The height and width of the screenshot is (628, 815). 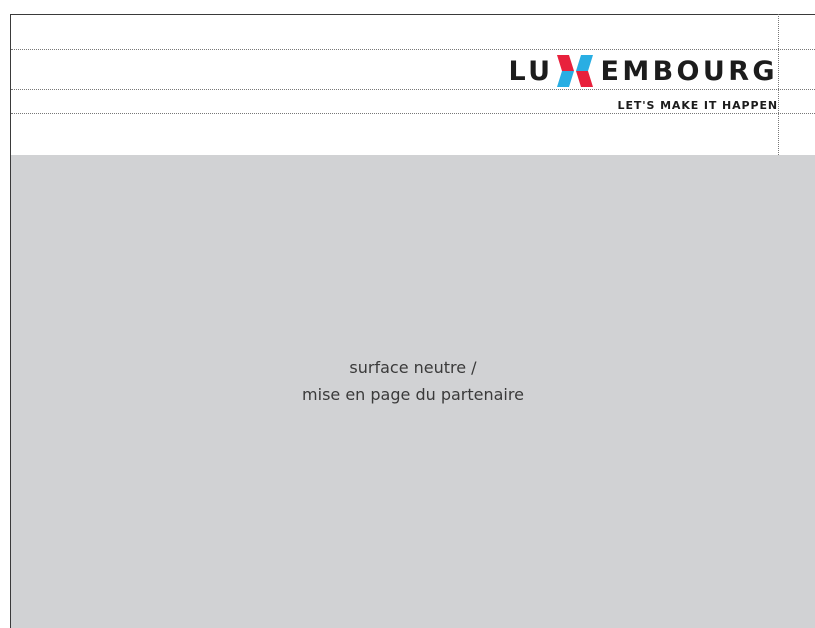 What do you see at coordinates (413, 367) in the screenshot?
I see `surface-caption-line-1: surface neutre /` at bounding box center [413, 367].